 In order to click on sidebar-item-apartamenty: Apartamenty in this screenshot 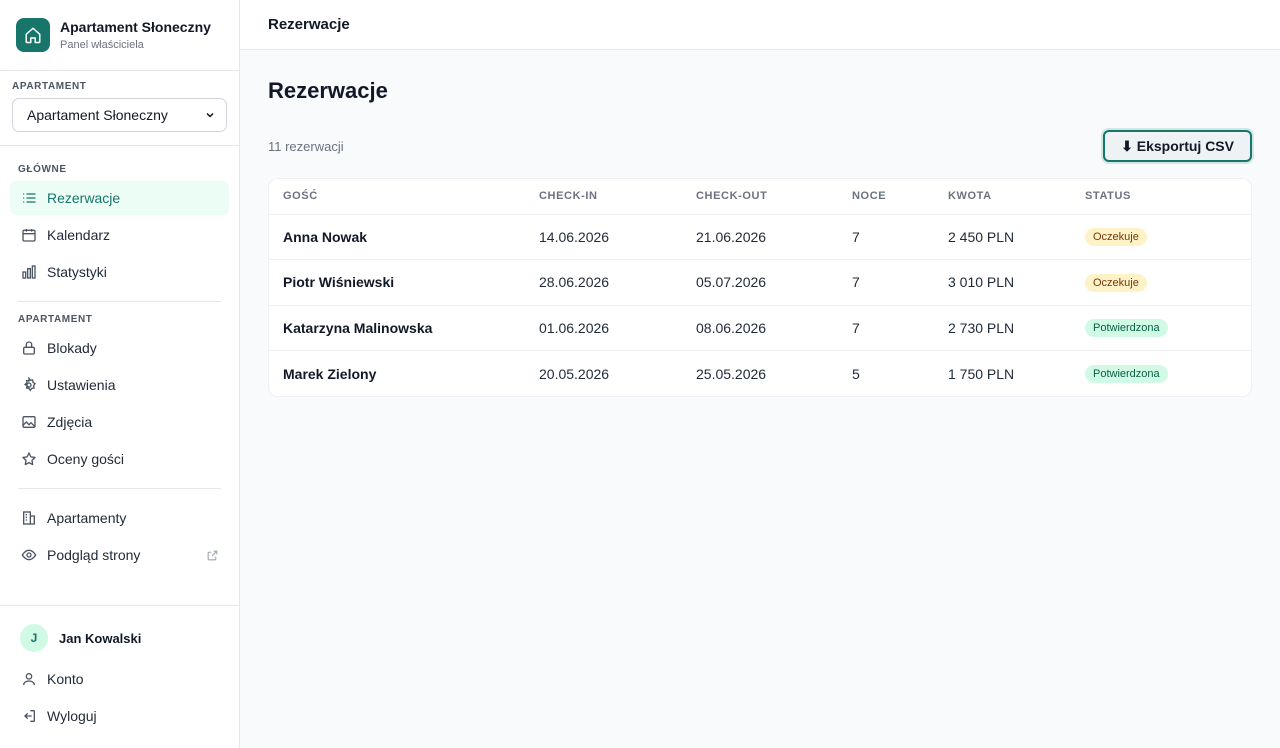, I will do `click(119, 518)`.